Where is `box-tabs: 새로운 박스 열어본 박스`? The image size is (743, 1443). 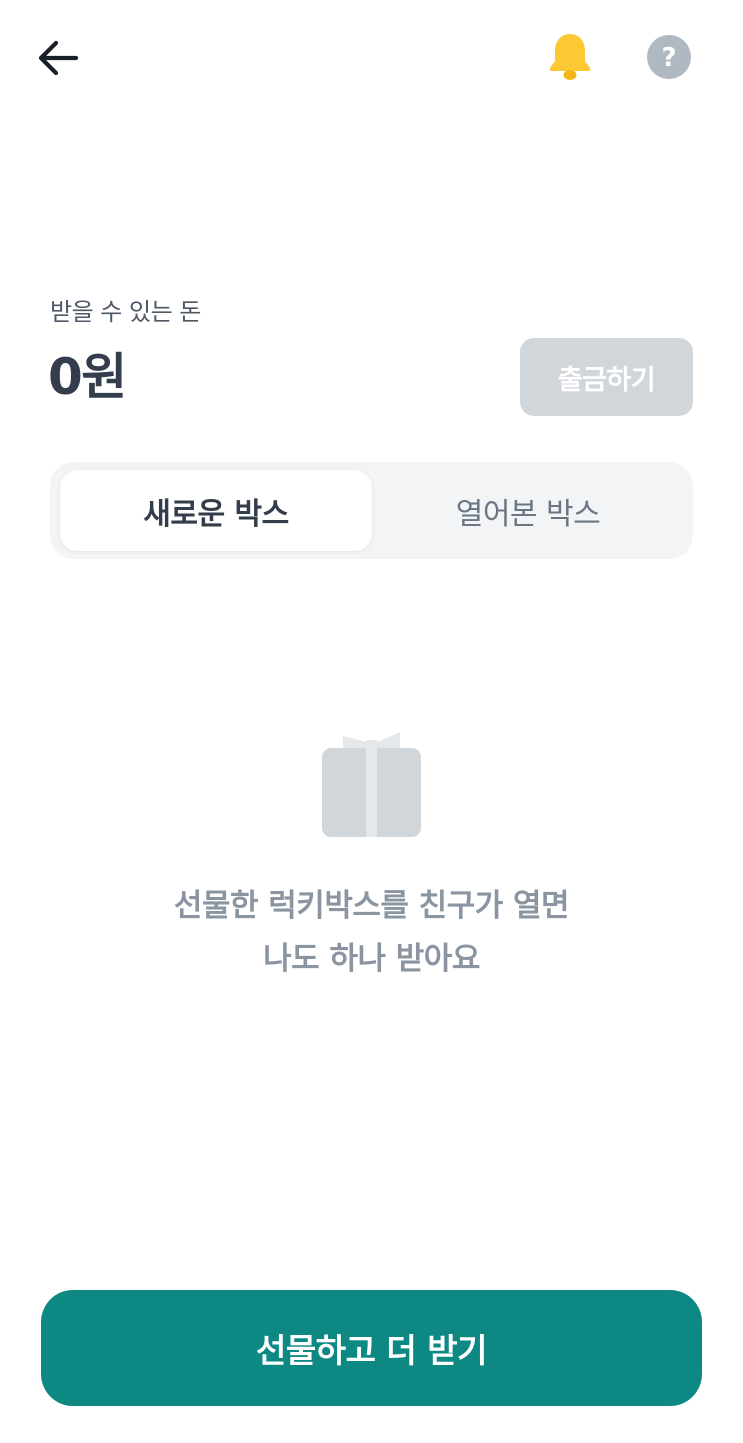 box-tabs: 새로운 박스 열어본 박스 is located at coordinates (371, 510).